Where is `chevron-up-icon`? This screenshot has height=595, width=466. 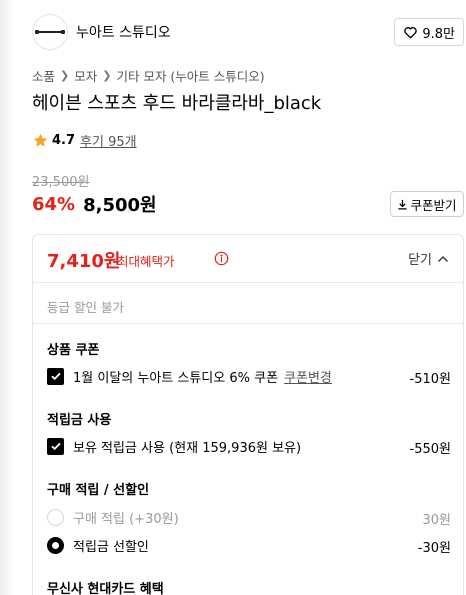 chevron-up-icon is located at coordinates (443, 258).